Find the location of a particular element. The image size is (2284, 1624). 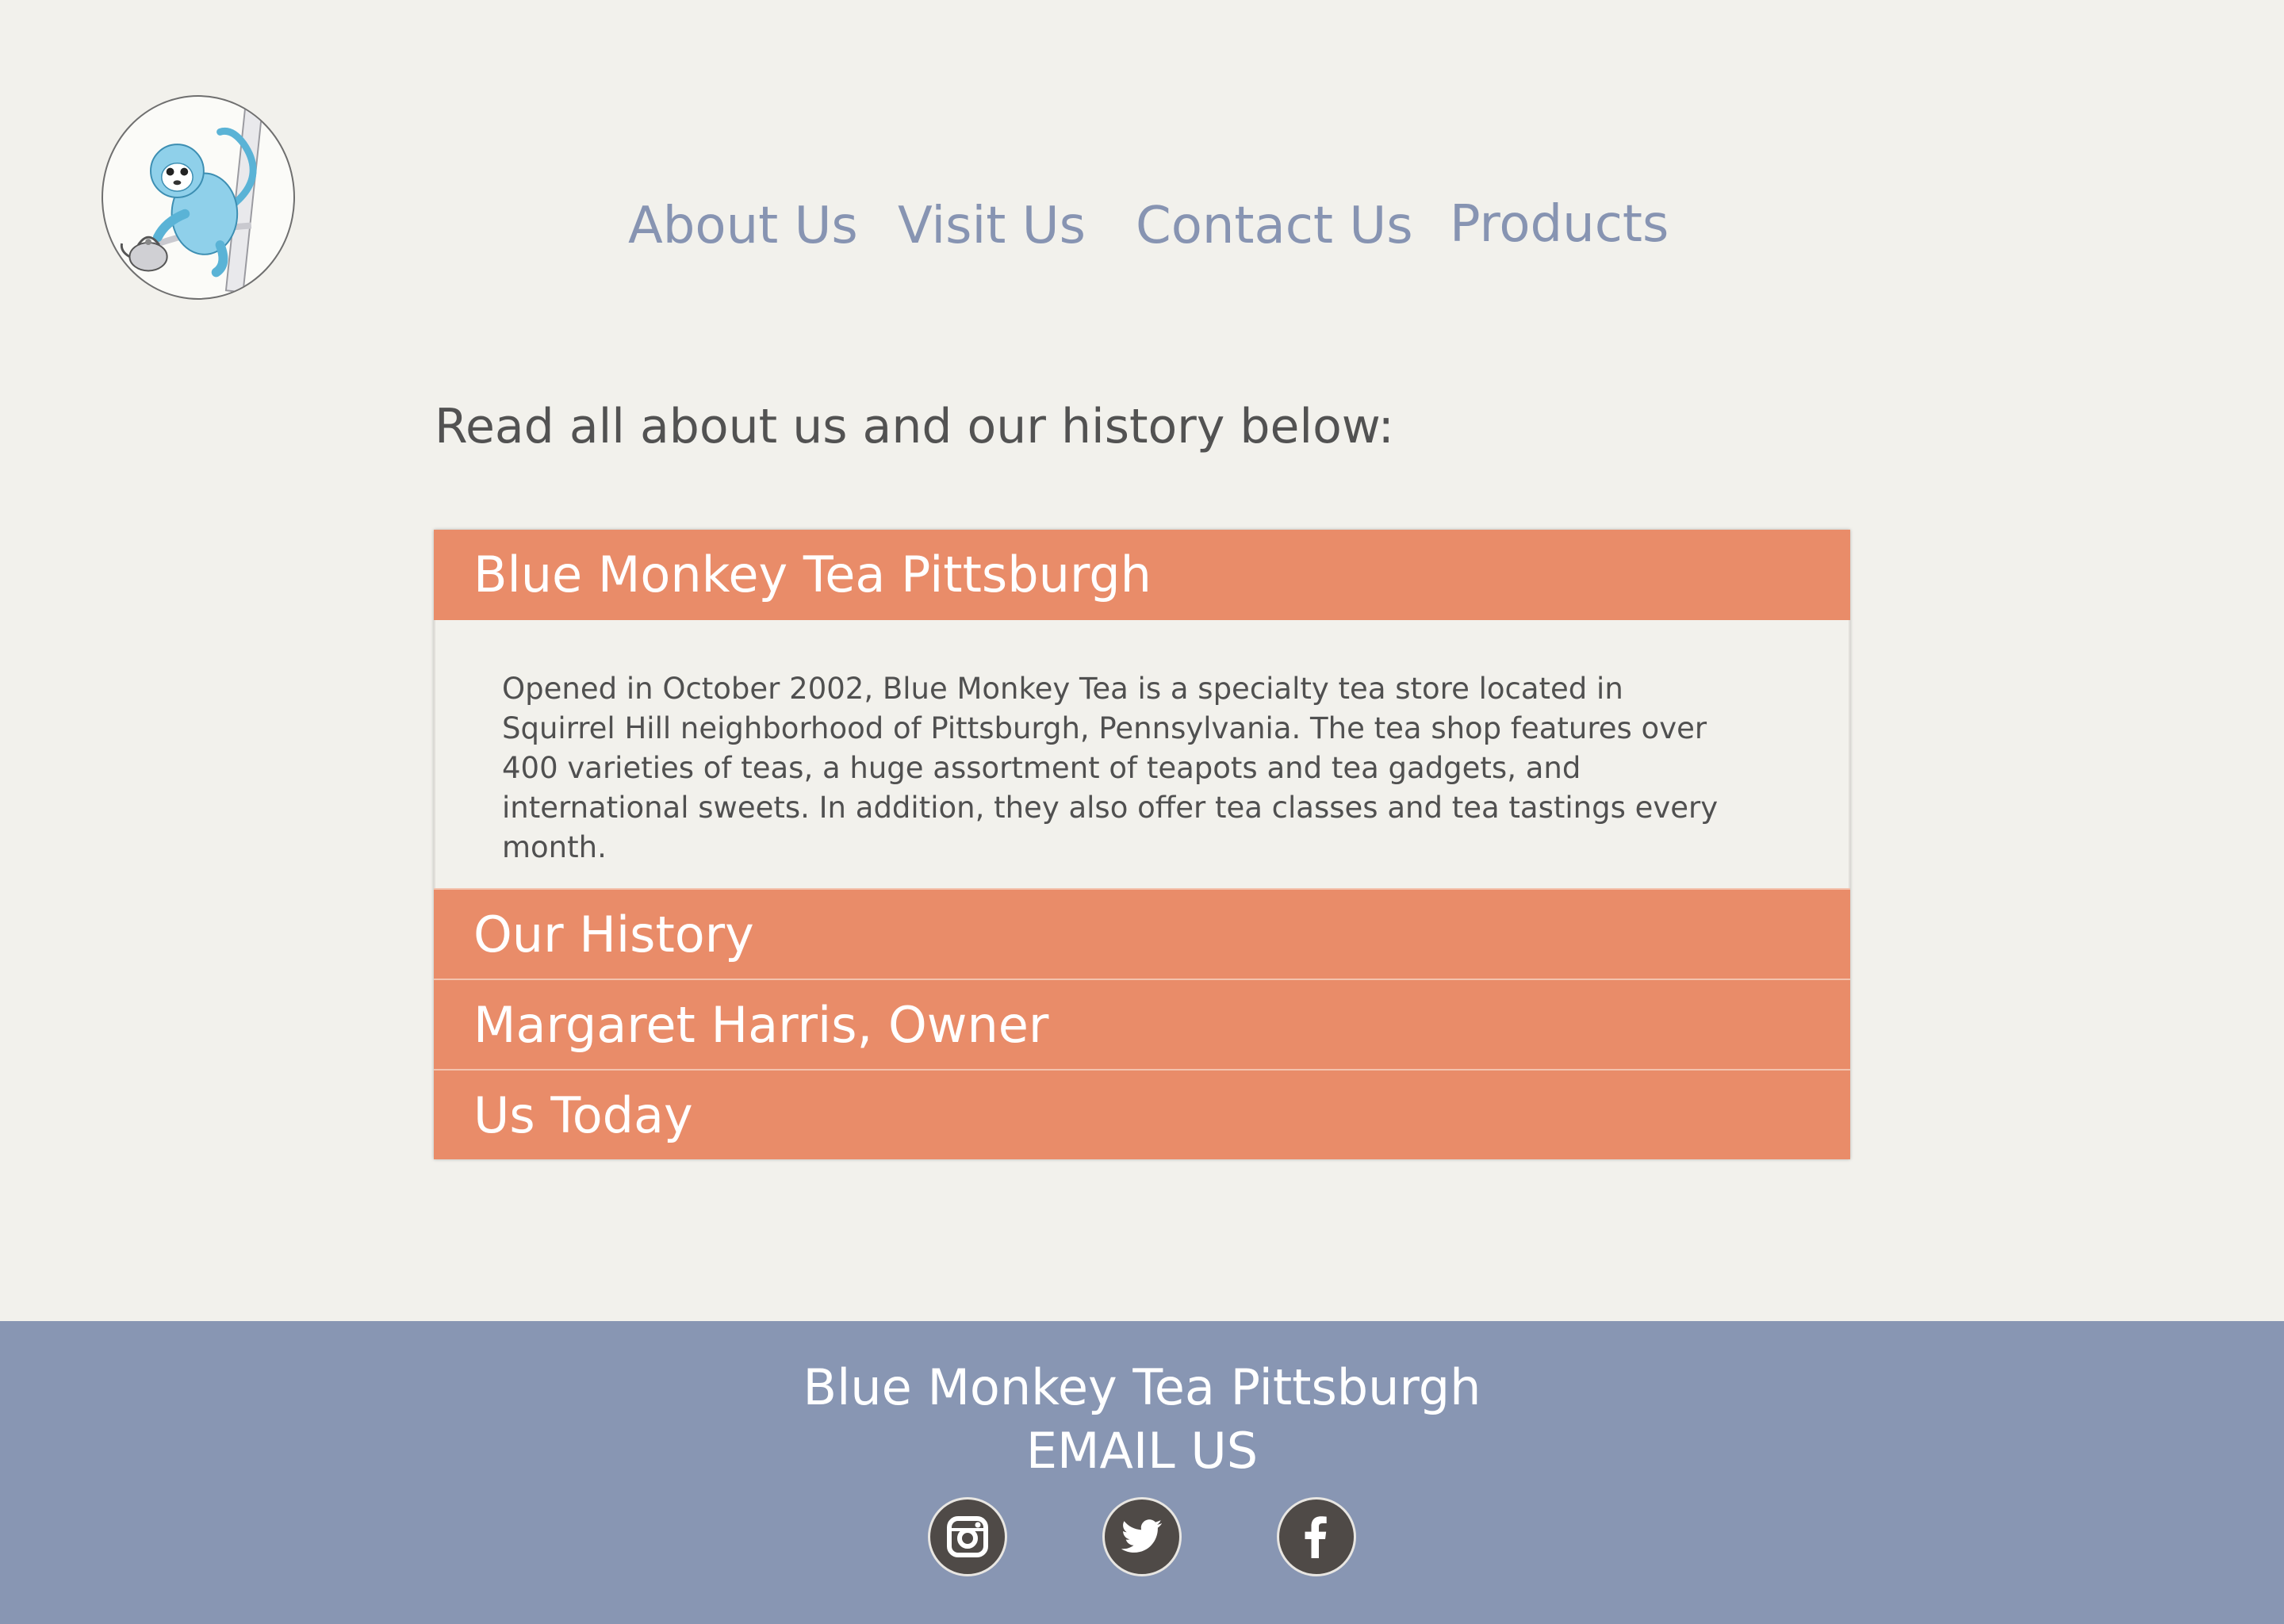

footer-title: Blue Monkey Tea Pittsburgh is located at coordinates (1142, 1387).